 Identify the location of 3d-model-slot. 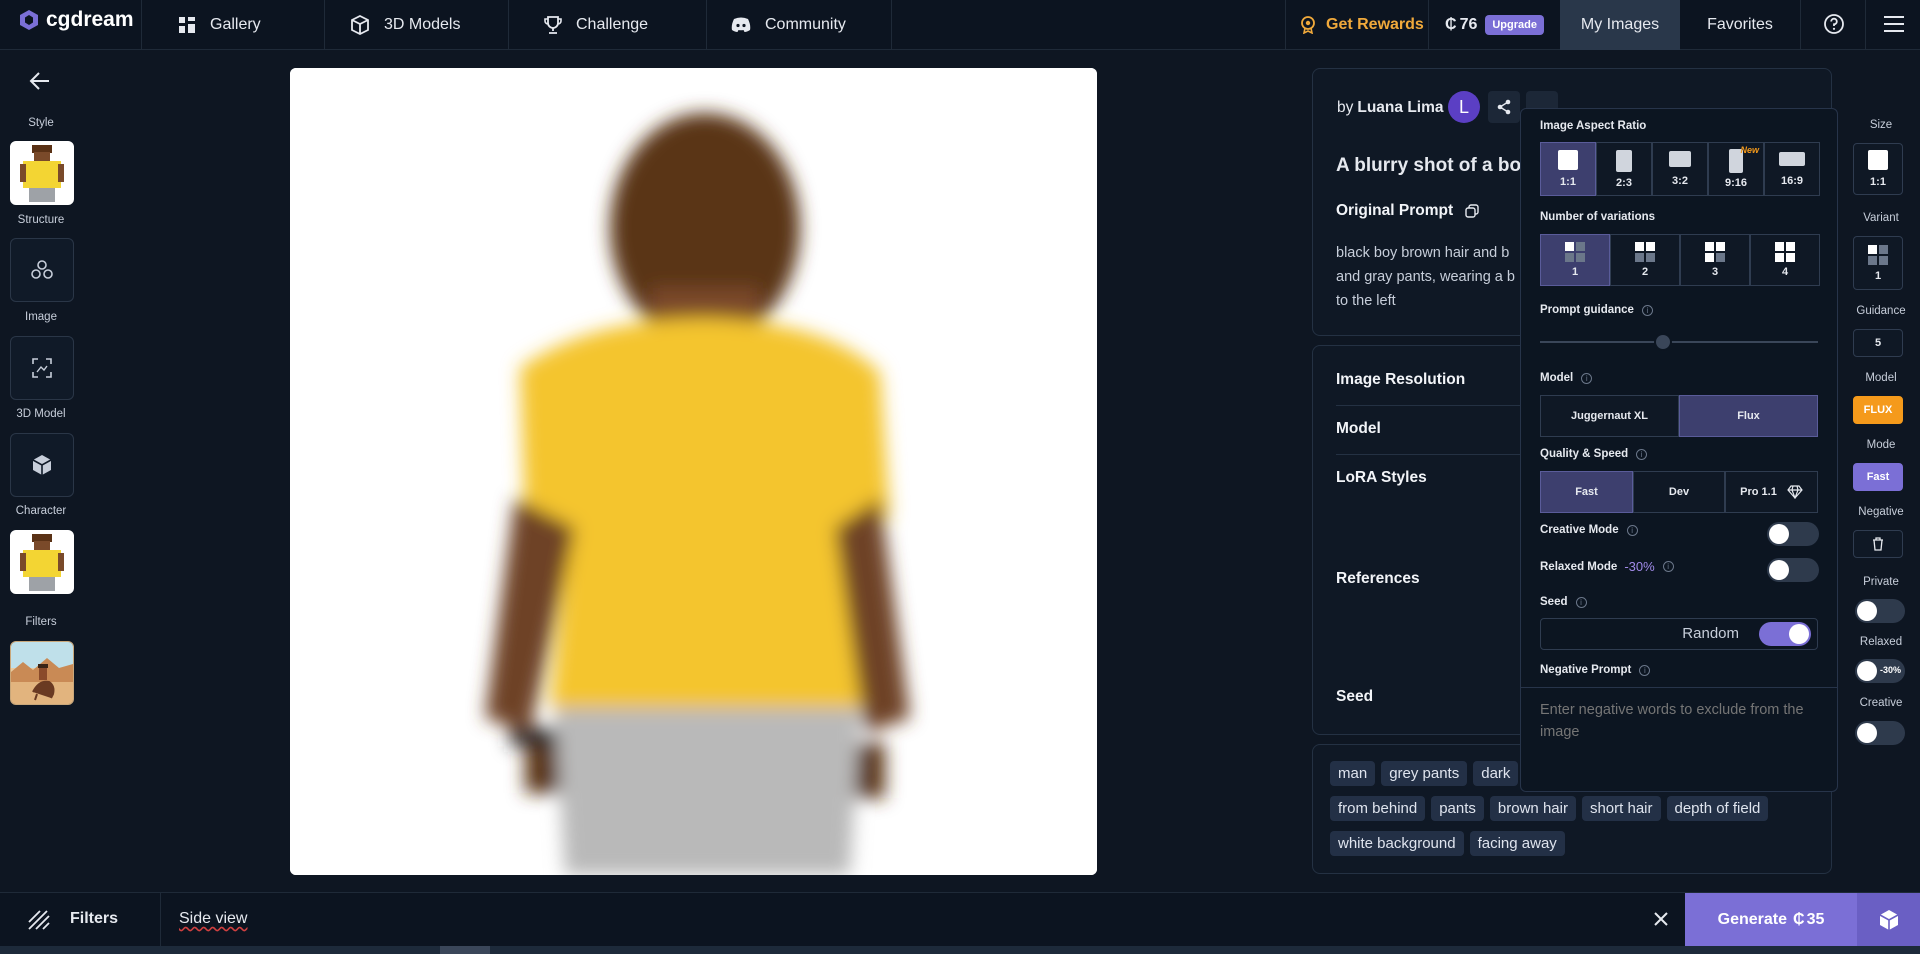
(42, 465).